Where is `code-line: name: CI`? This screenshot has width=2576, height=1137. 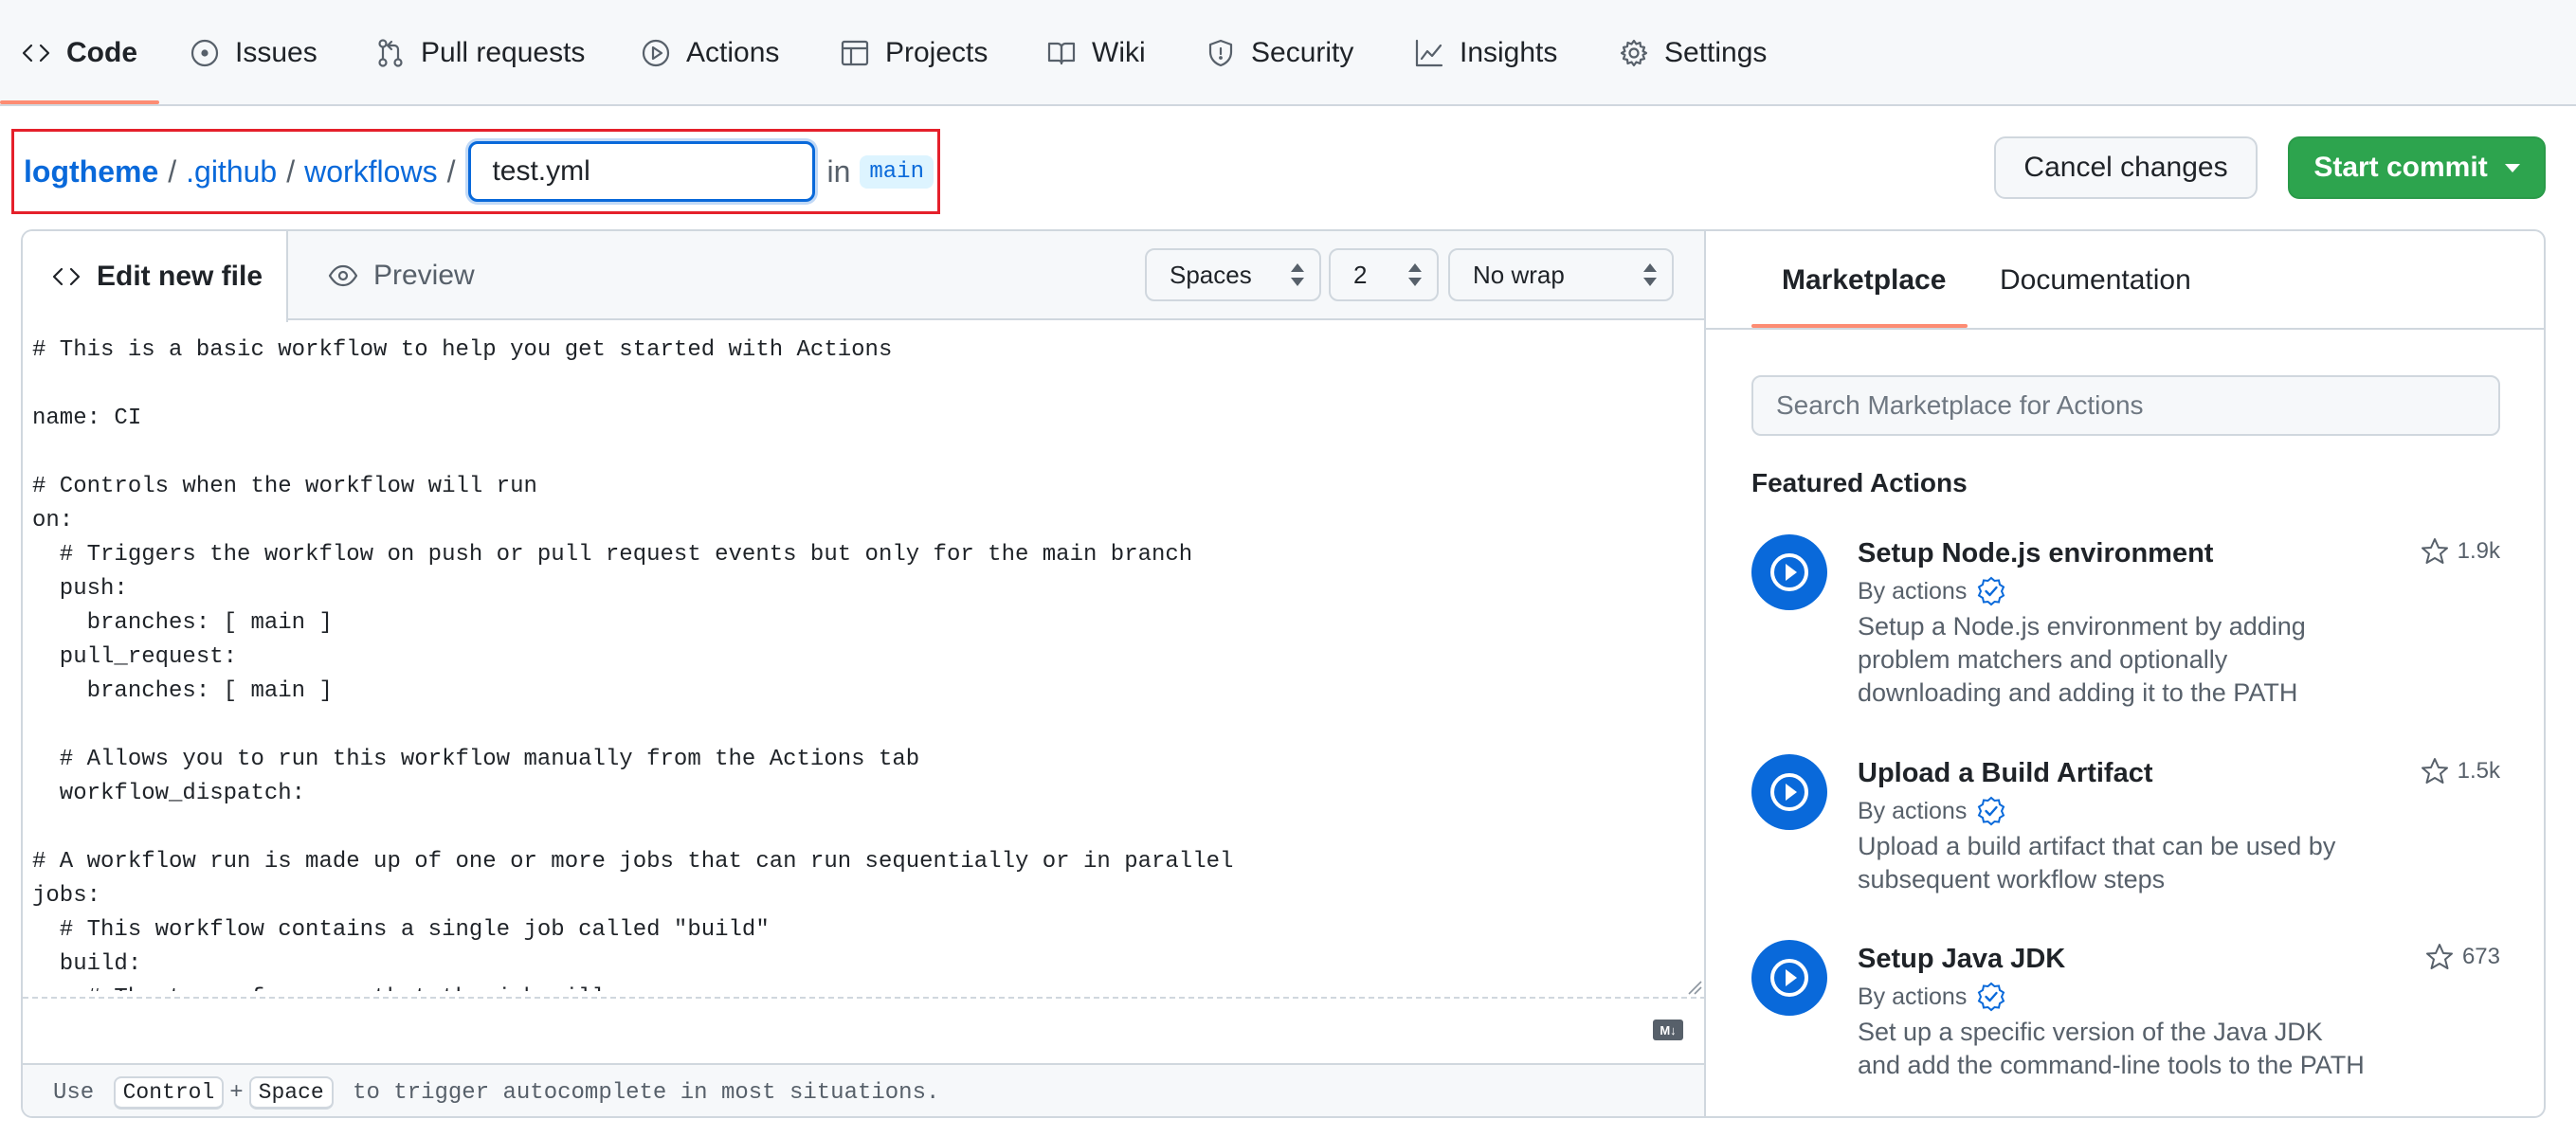 code-line: name: CI is located at coordinates (87, 418).